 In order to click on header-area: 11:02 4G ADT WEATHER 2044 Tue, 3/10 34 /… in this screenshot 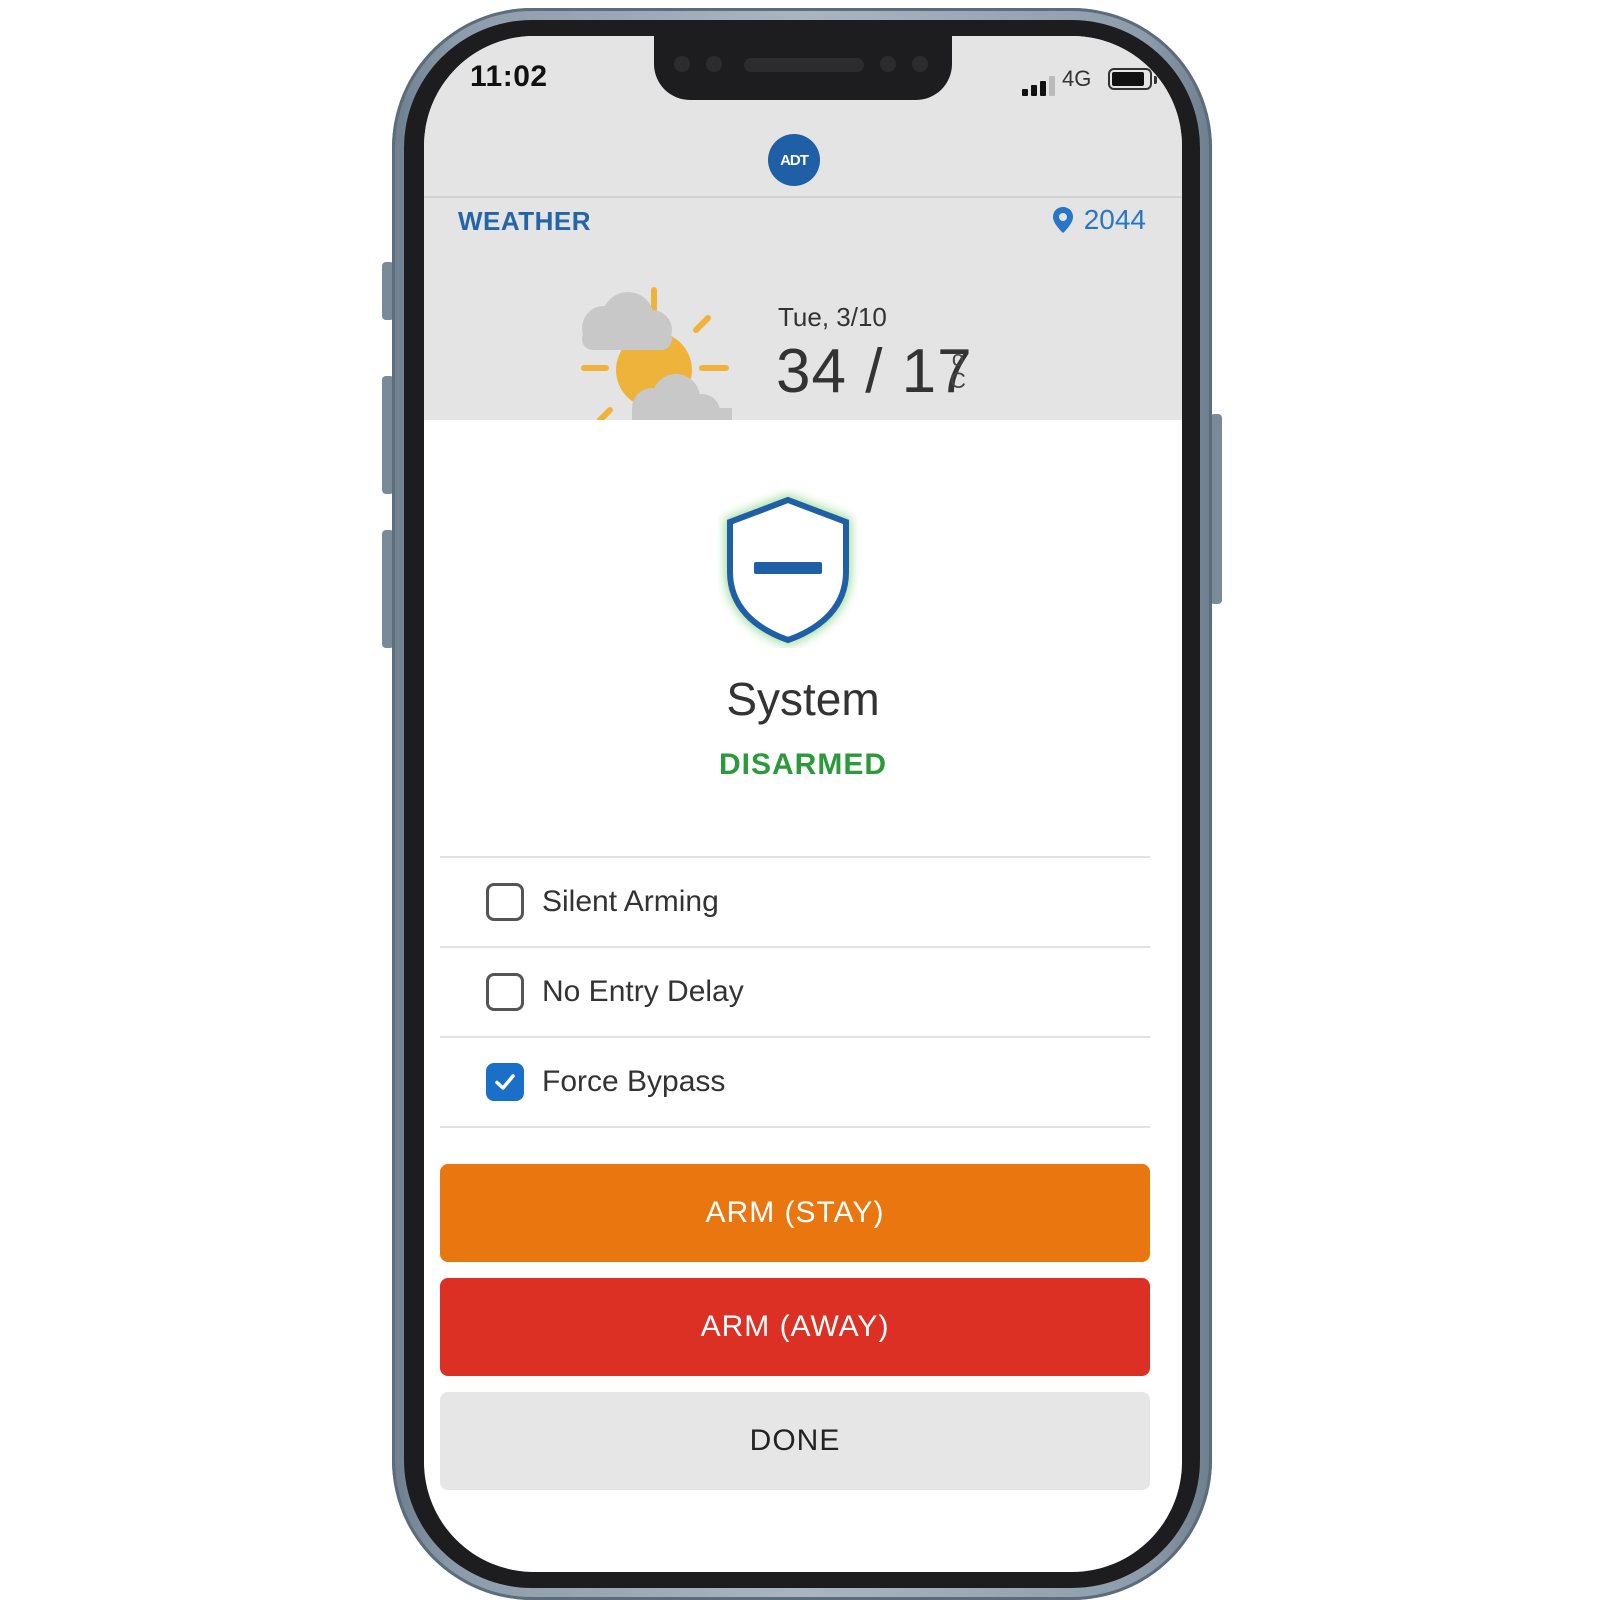, I will do `click(803, 228)`.